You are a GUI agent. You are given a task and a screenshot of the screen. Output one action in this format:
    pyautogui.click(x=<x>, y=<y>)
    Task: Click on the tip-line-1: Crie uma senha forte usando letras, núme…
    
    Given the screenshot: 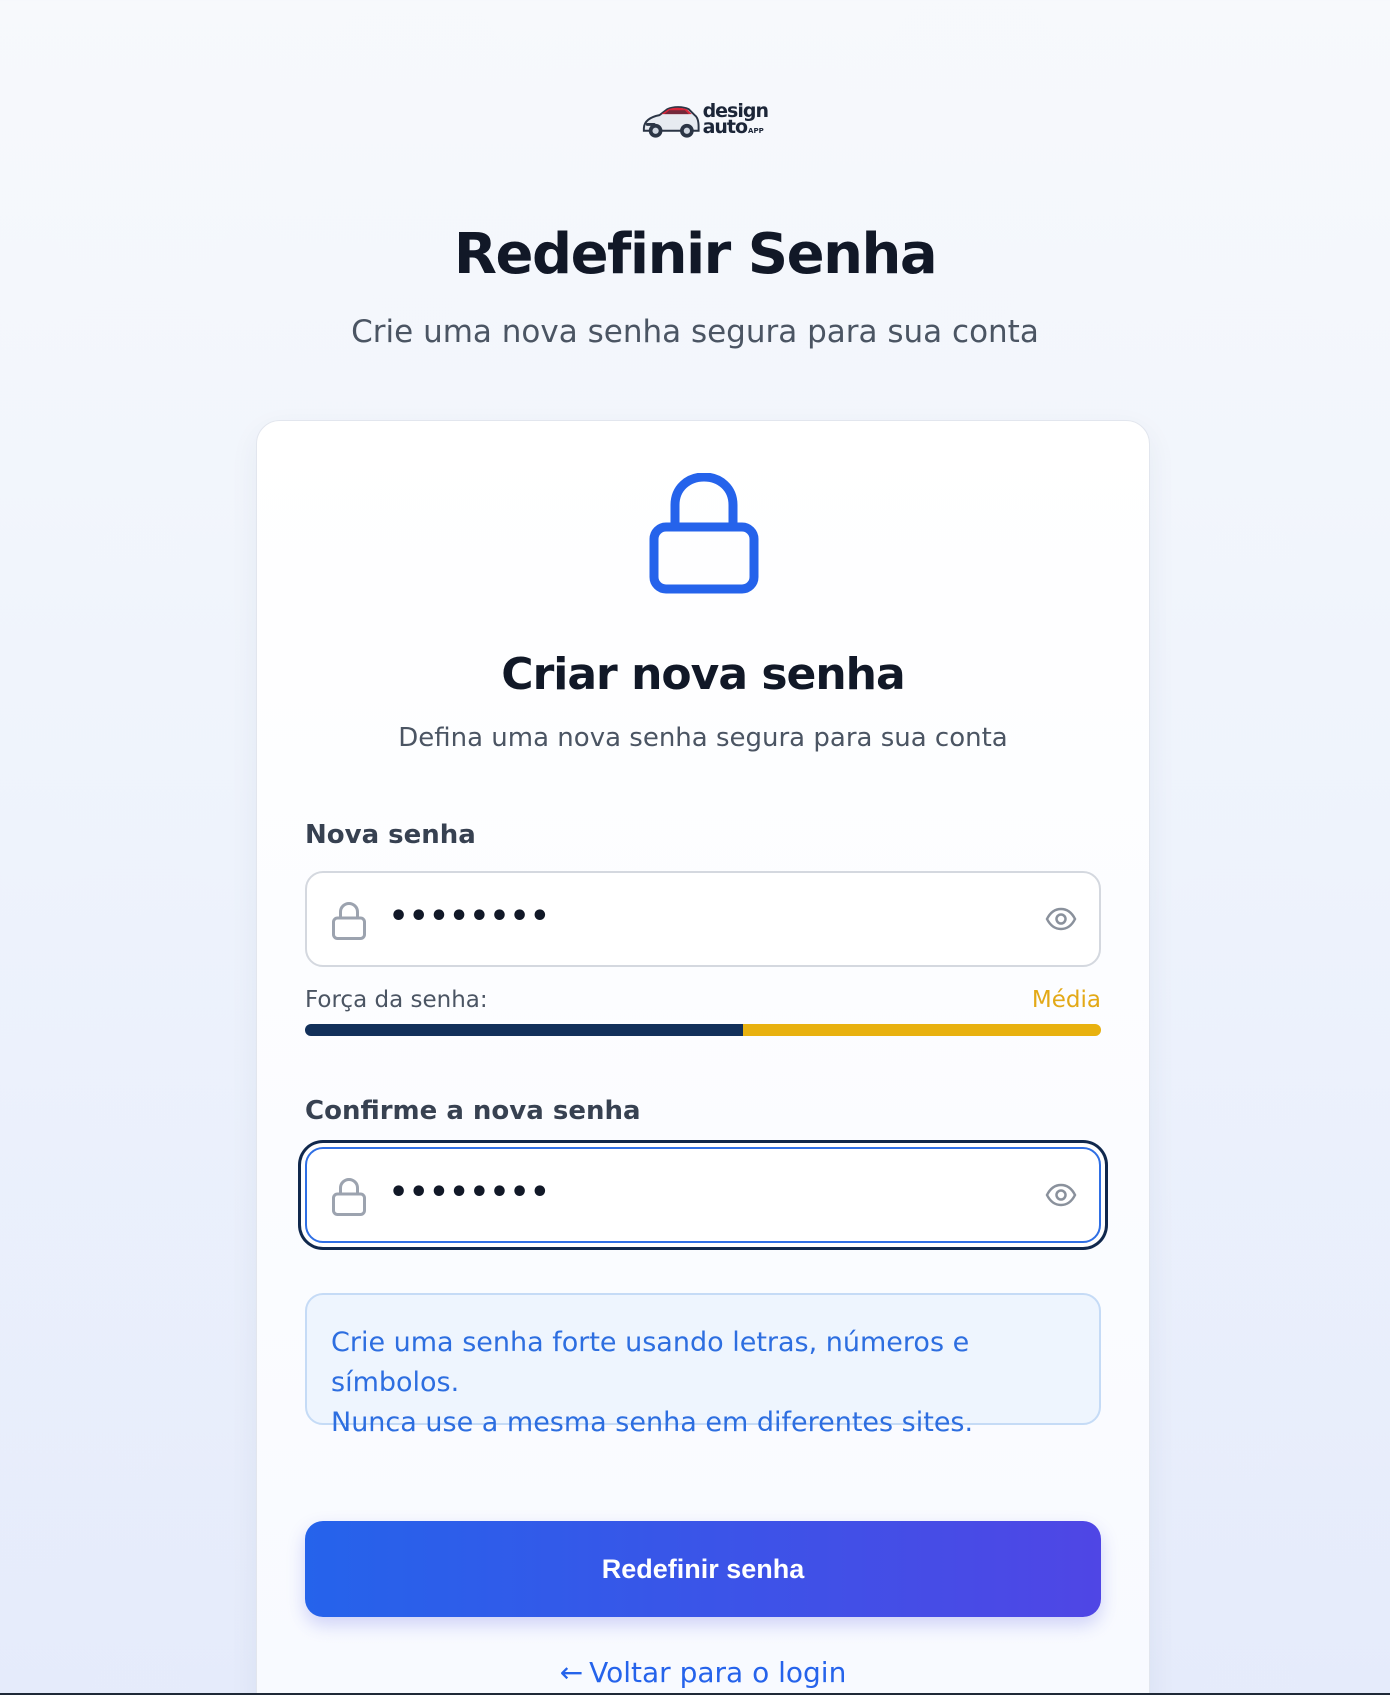 What is the action you would take?
    pyautogui.click(x=650, y=1362)
    